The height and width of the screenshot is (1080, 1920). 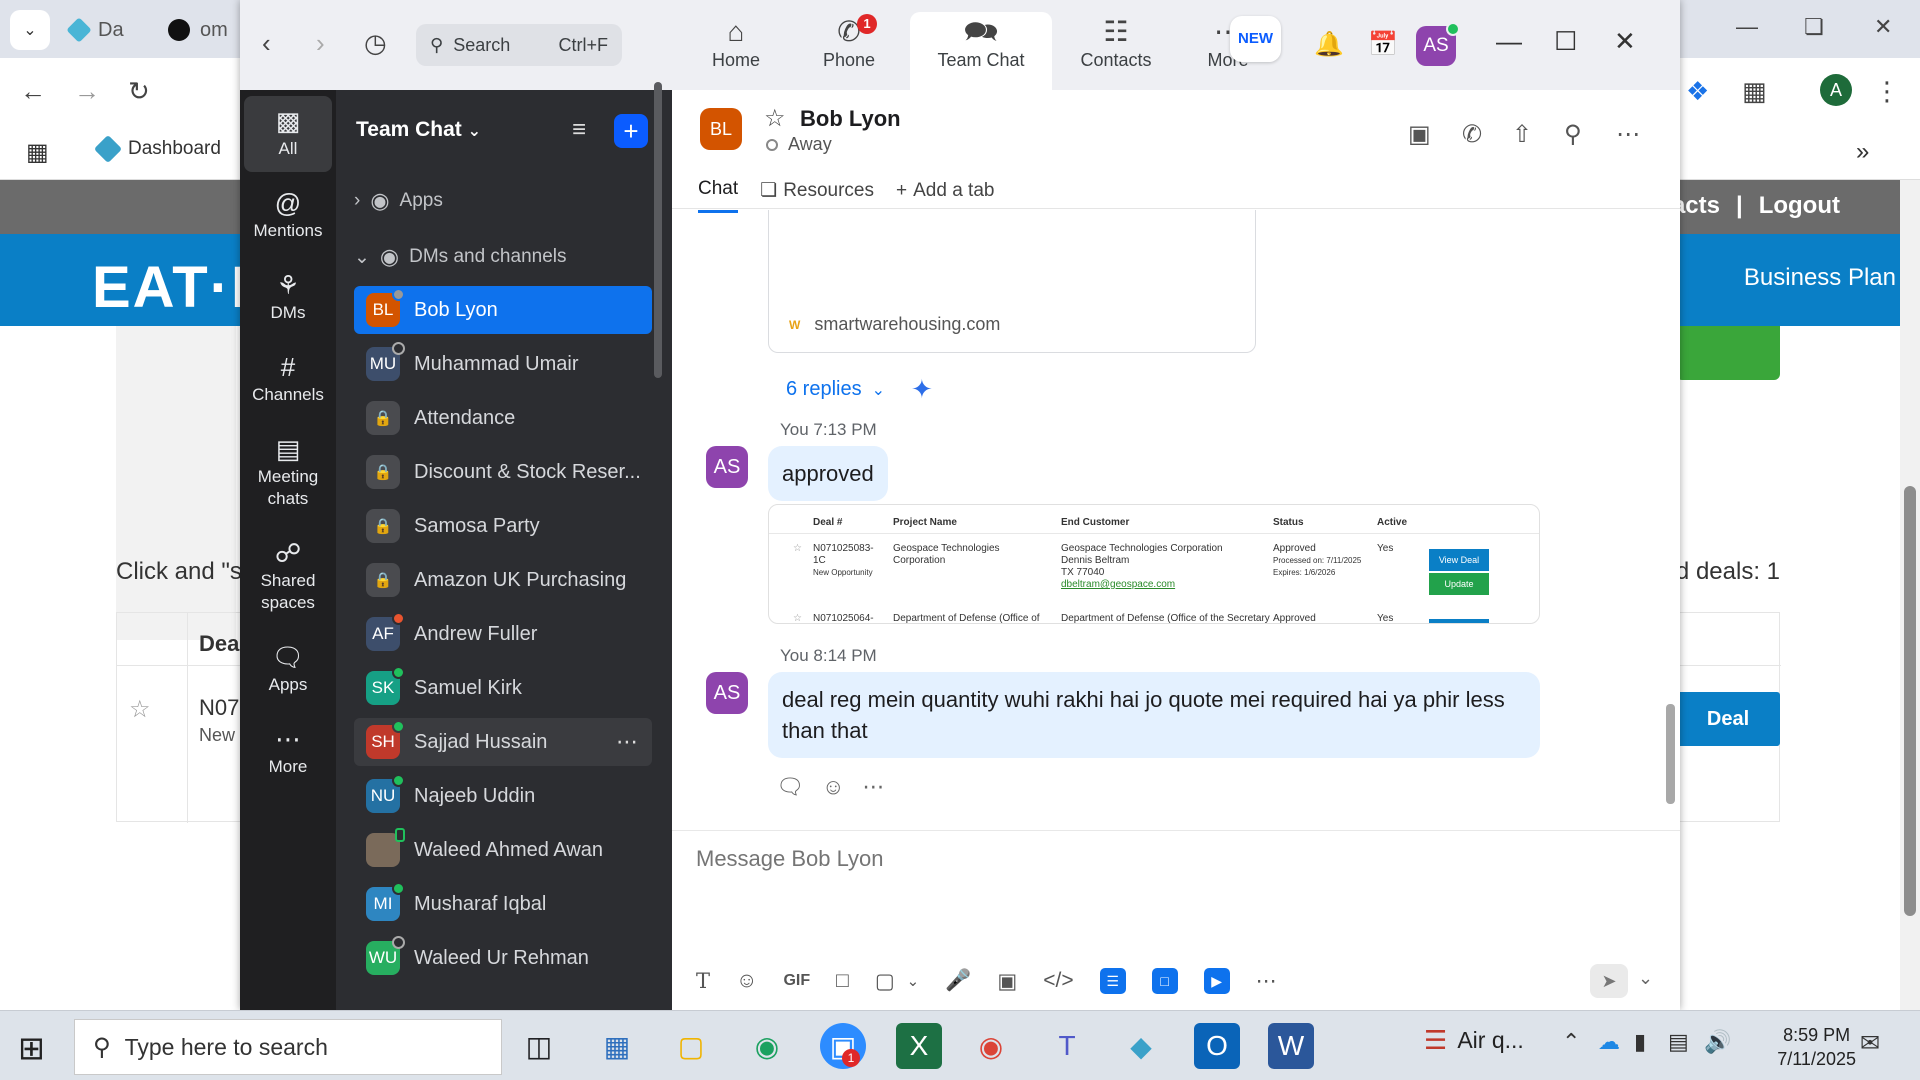 What do you see at coordinates (33, 91) in the screenshot?
I see `back-arrow-icon: ←` at bounding box center [33, 91].